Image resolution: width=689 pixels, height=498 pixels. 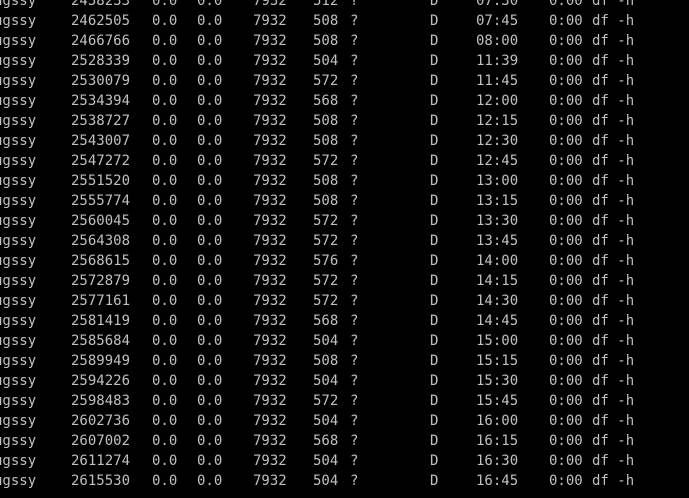 I want to click on process-pid: 2607002, so click(x=101, y=441).